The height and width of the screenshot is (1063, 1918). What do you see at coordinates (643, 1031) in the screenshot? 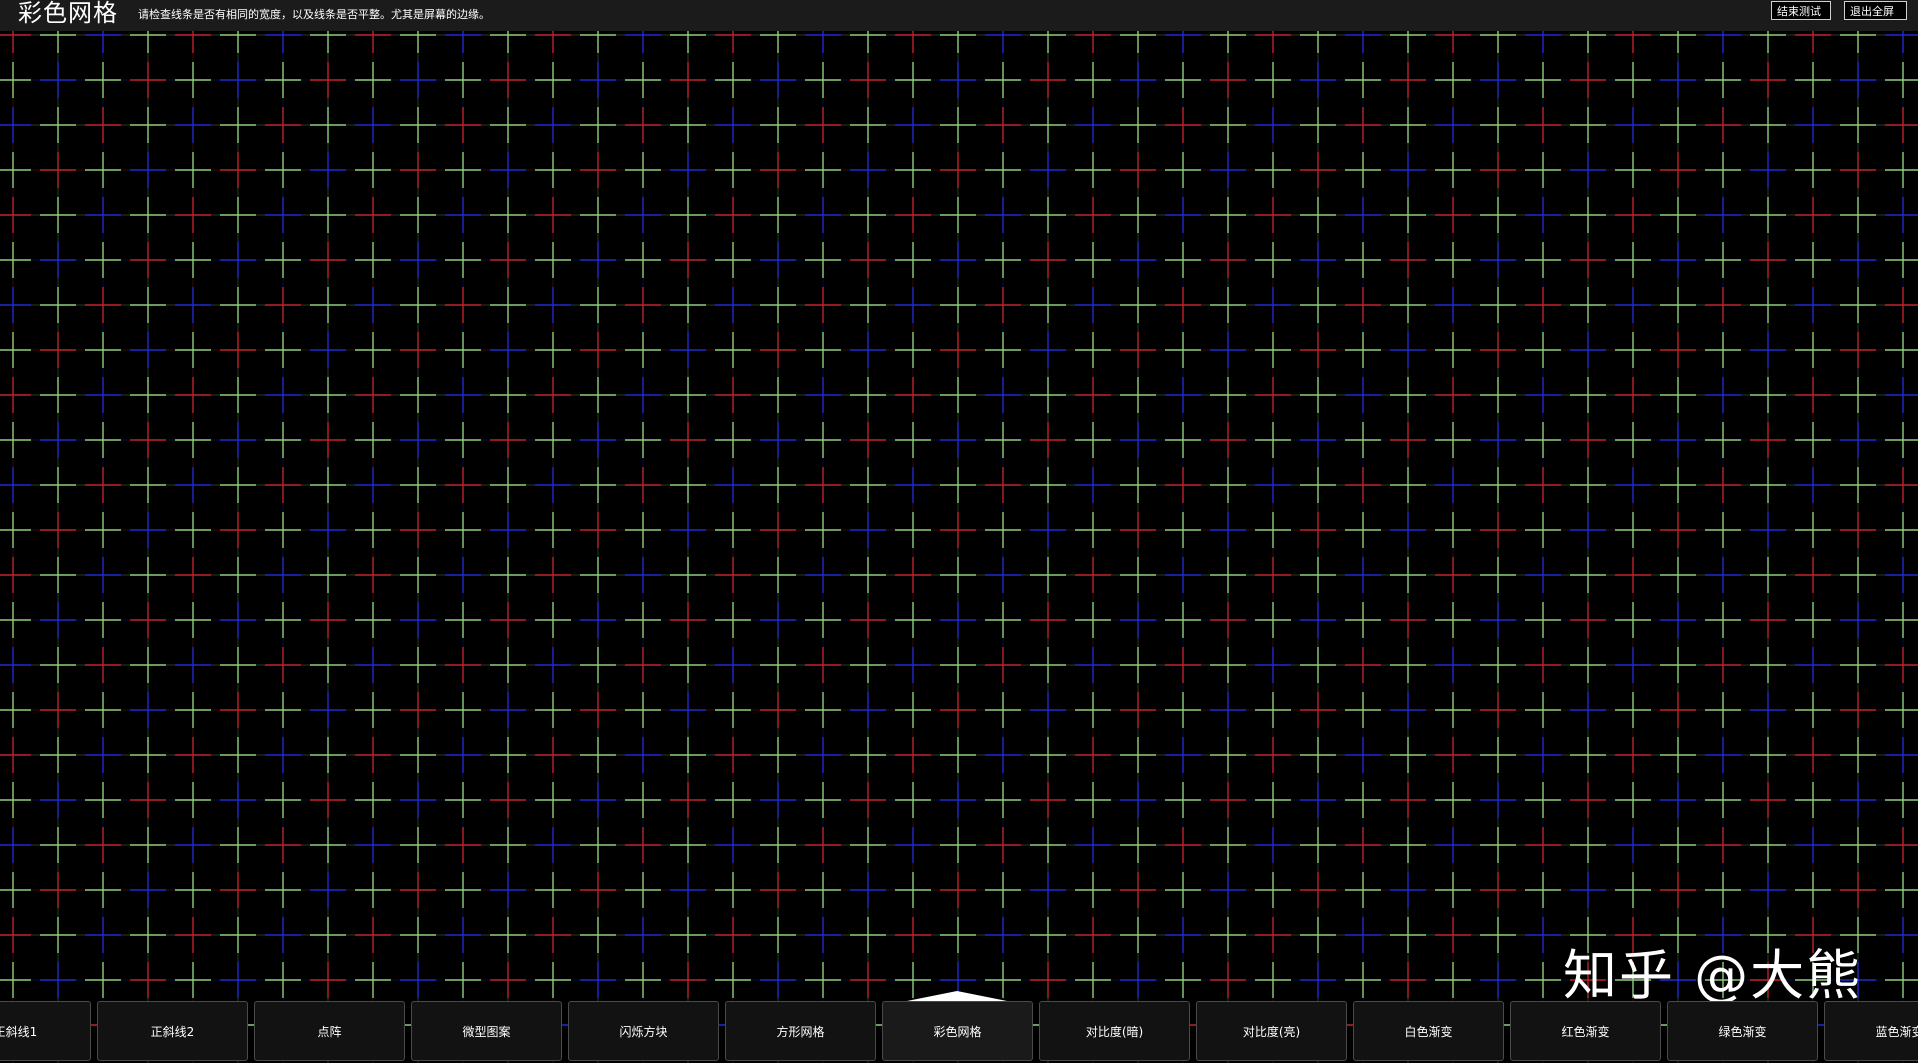
I see `tab-flicker-blocks: 闪烁方块` at bounding box center [643, 1031].